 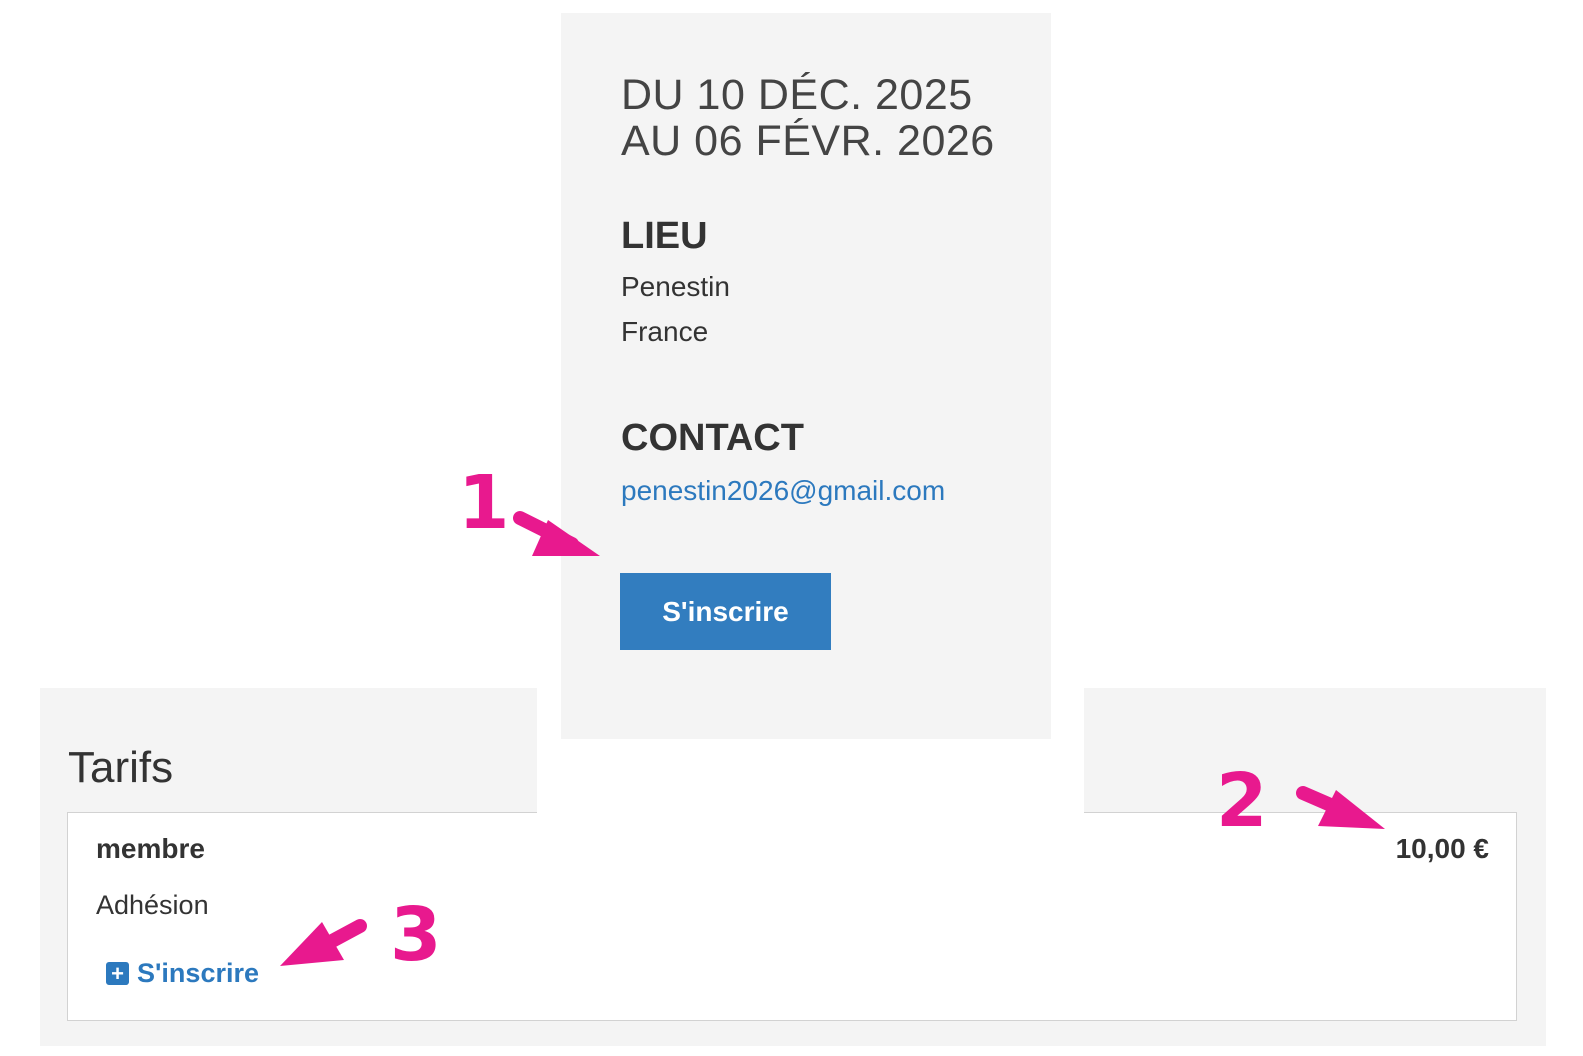 I want to click on annotation-marker-2: 2, so click(x=1242, y=801).